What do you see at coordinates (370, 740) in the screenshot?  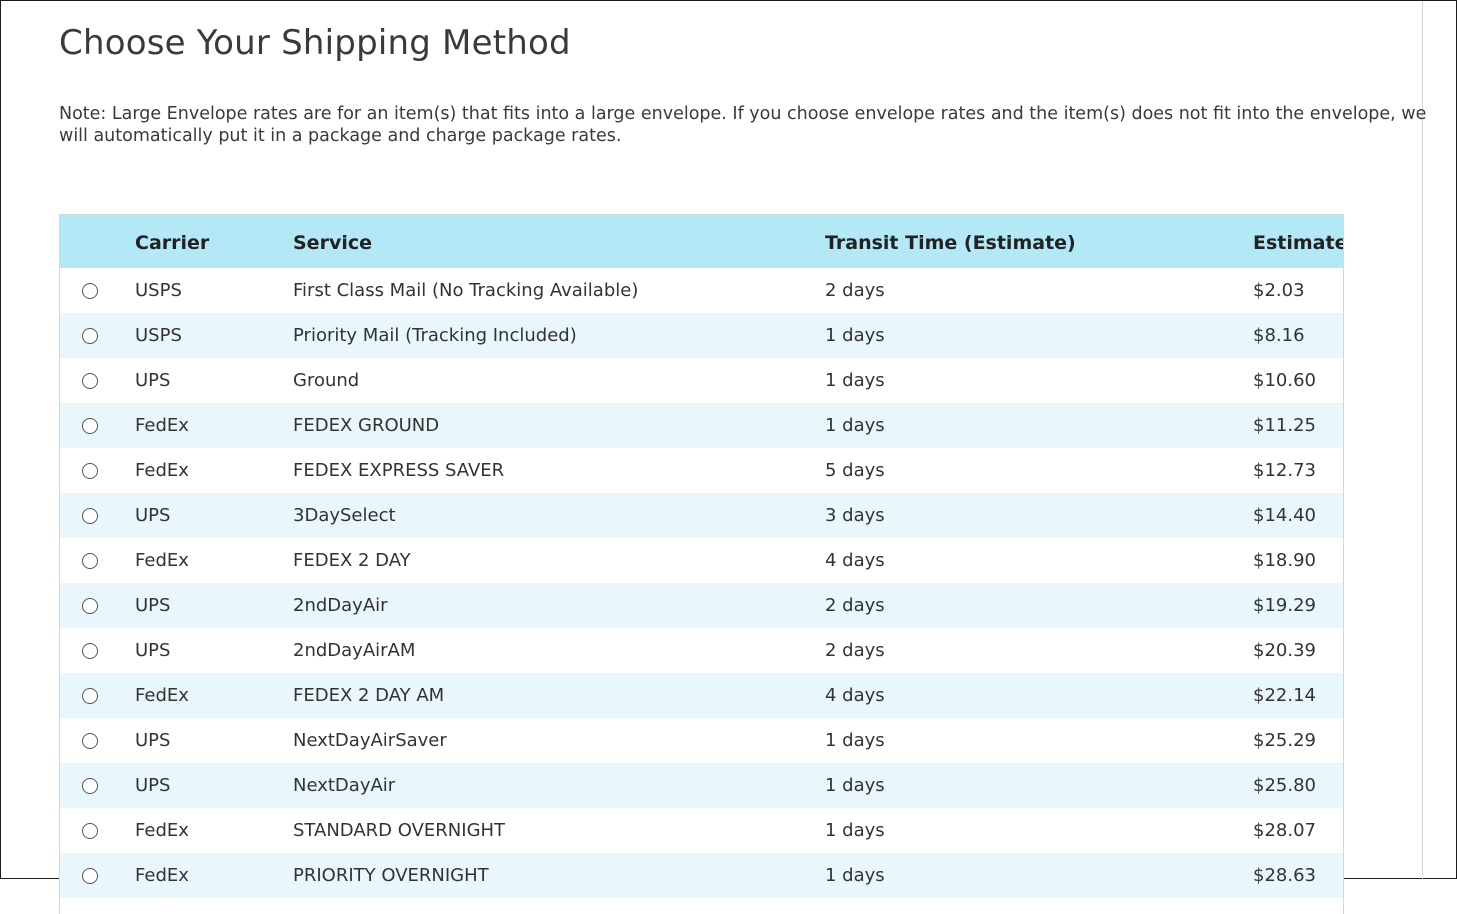 I see `service-cell: NextDayAirSaver` at bounding box center [370, 740].